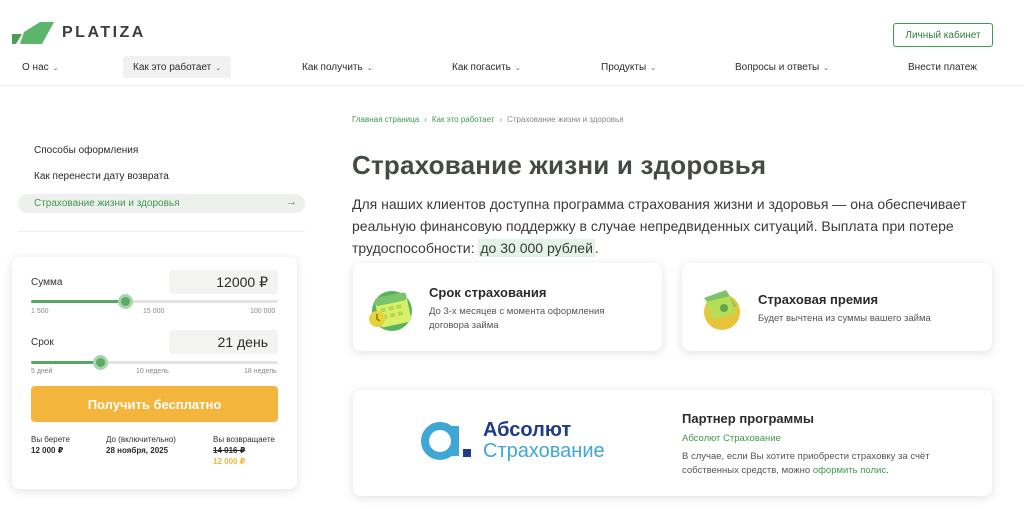 This screenshot has height=509, width=1024. What do you see at coordinates (544, 451) in the screenshot?
I see `partner-logo-line2: Страхование` at bounding box center [544, 451].